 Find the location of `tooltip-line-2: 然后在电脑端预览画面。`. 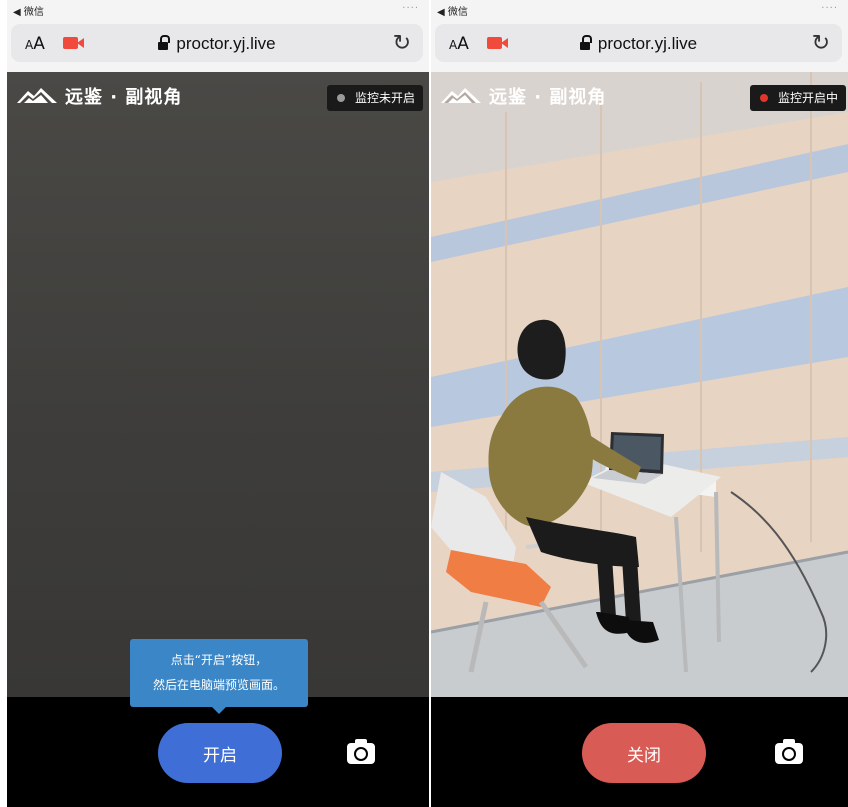

tooltip-line-2: 然后在电脑端预览画面。 is located at coordinates (218, 685).